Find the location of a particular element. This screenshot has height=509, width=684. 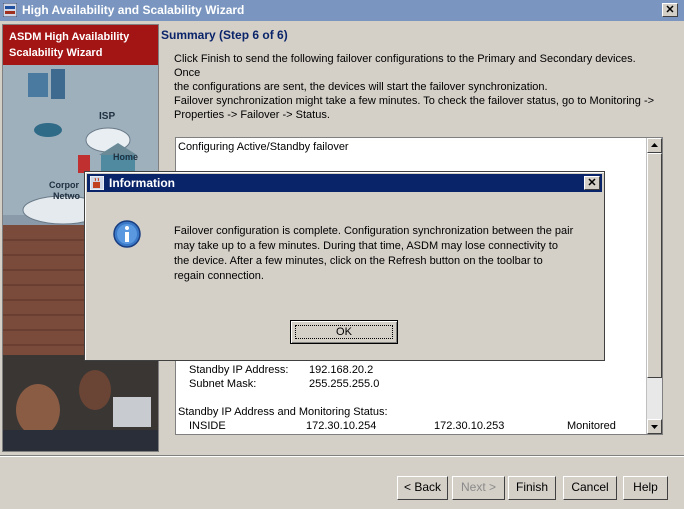

corporate-label-2: Netwo is located at coordinates (66, 196).